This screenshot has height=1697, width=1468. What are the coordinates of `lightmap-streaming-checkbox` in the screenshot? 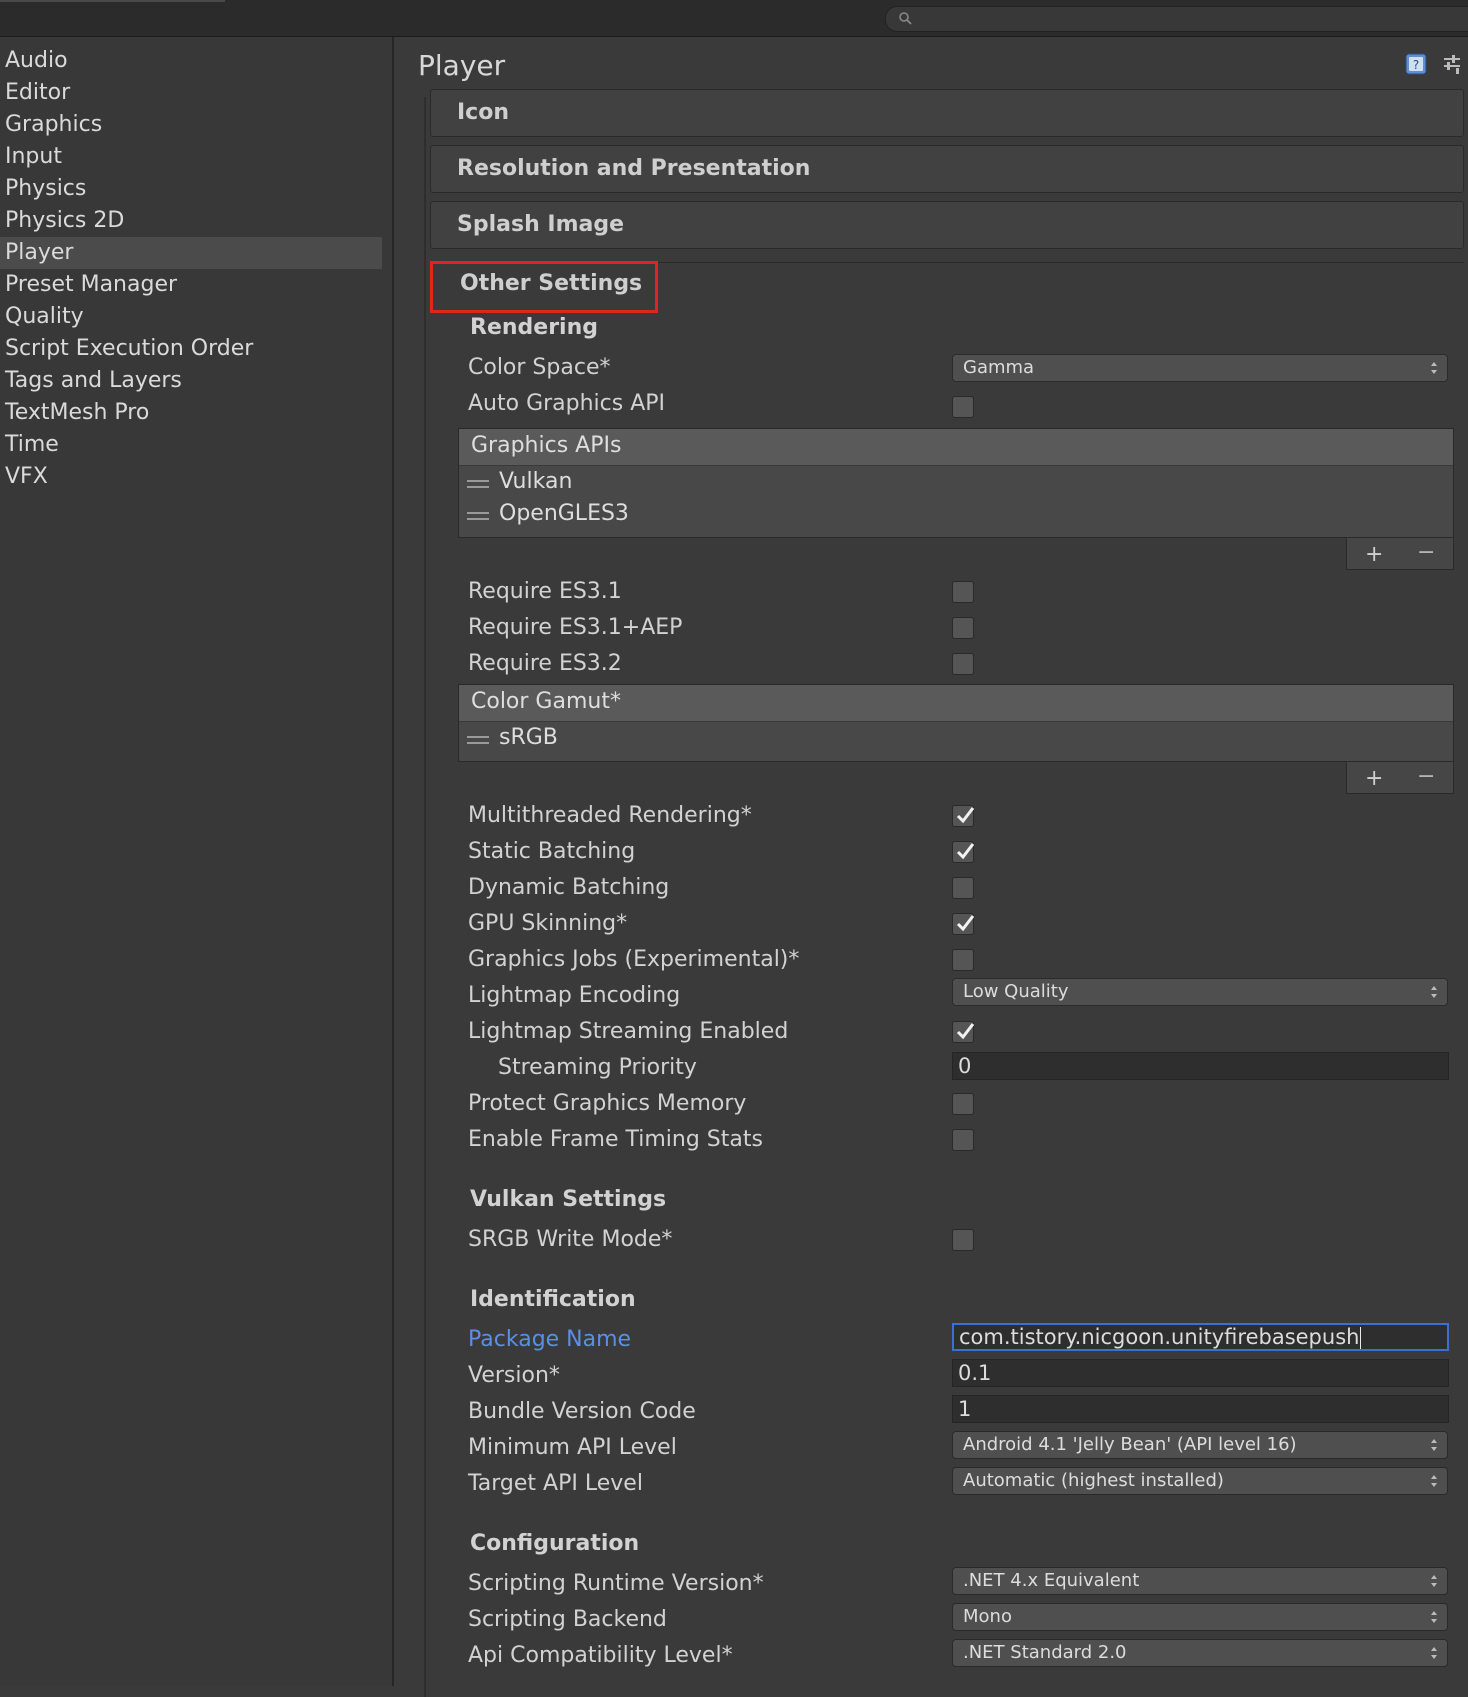 It's located at (963, 1032).